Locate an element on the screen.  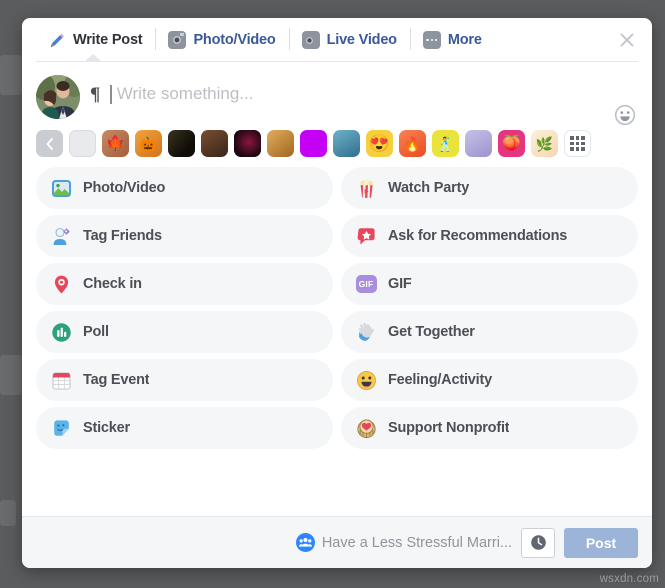
emoji-picker-button is located at coordinates (625, 115).